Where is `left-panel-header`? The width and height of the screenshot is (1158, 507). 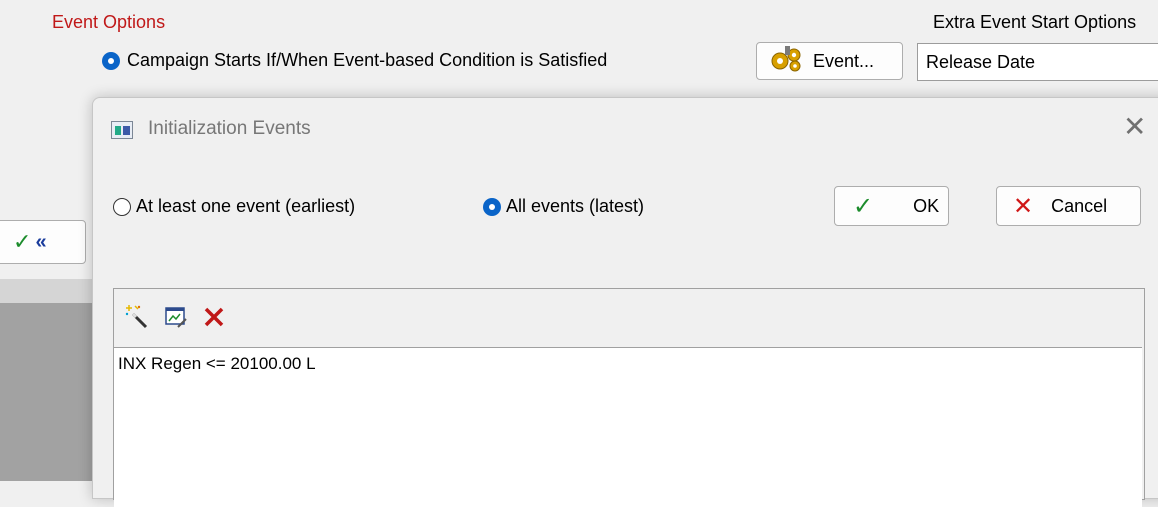 left-panel-header is located at coordinates (46, 291).